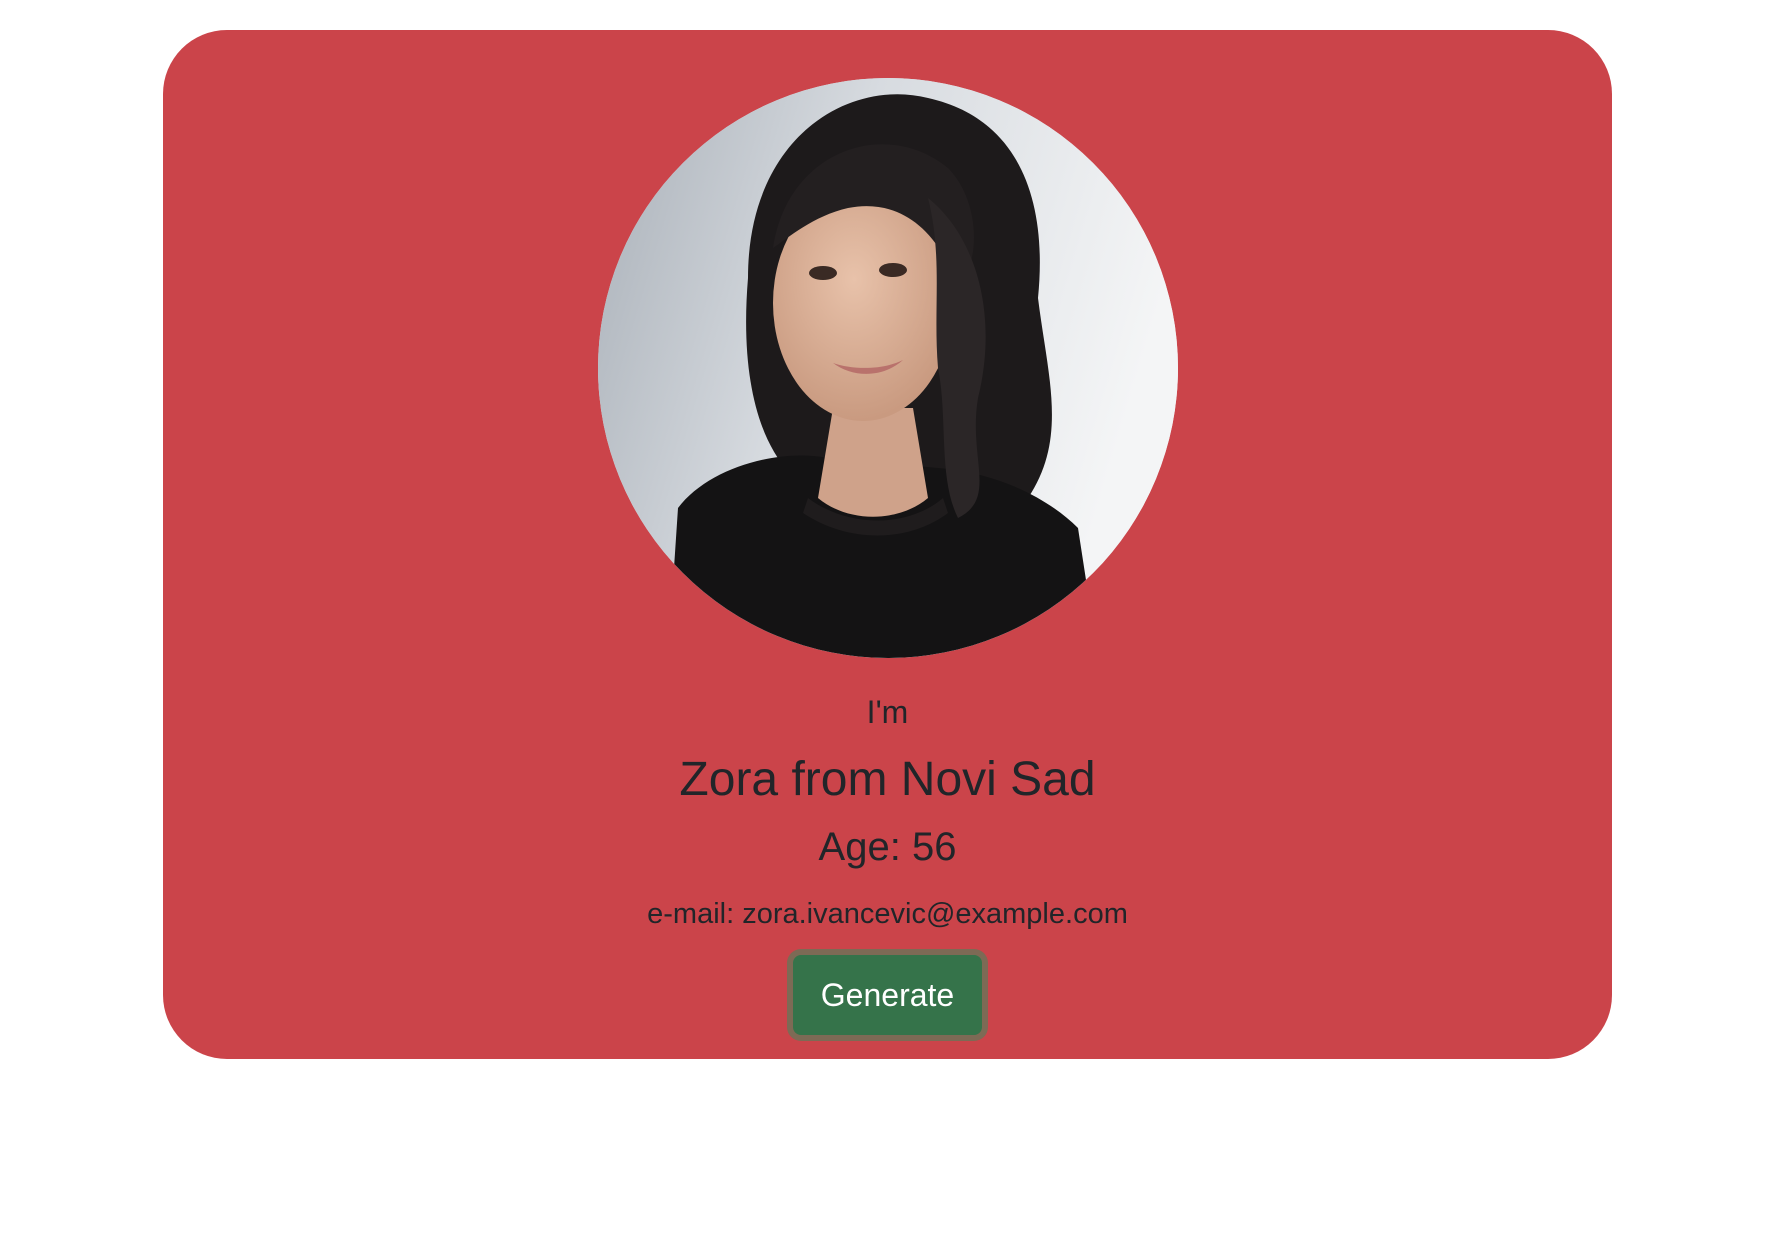 The image size is (1770, 1252). I want to click on intro-text: I'm, so click(887, 712).